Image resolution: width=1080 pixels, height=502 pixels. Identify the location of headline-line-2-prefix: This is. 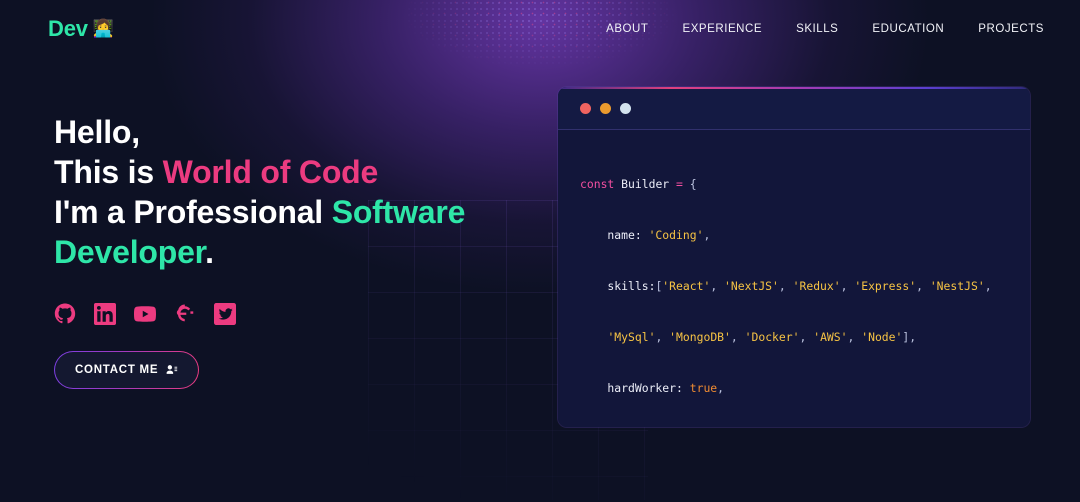
(108, 172).